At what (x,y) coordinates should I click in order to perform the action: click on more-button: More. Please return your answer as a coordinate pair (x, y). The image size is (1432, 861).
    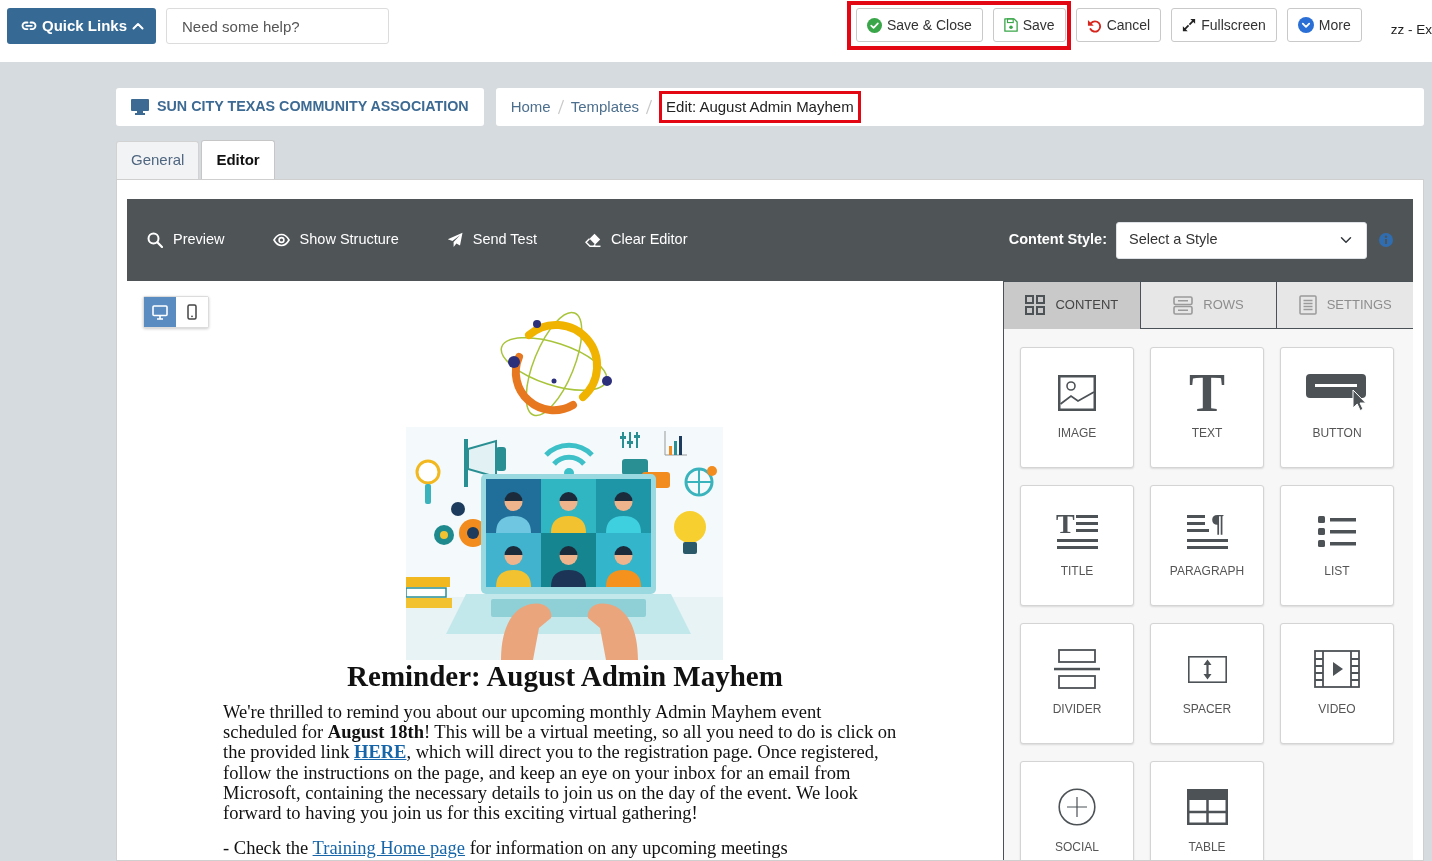
    Looking at the image, I should click on (1324, 25).